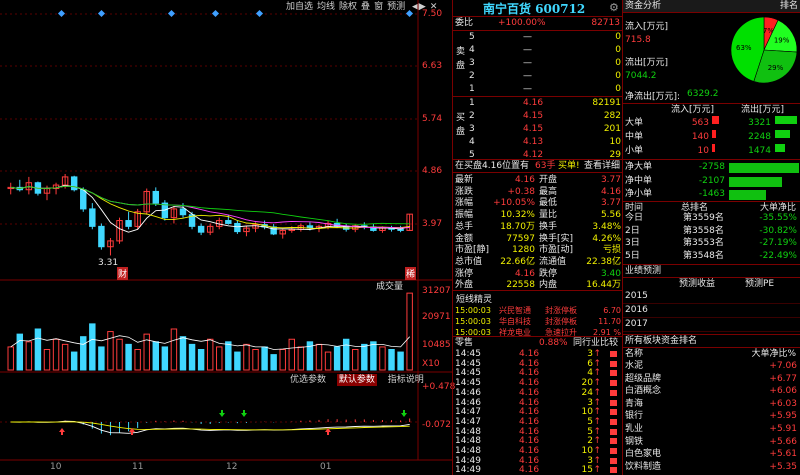 The image size is (800, 475). I want to click on sector-row: 银行 +5.95, so click(711, 416).